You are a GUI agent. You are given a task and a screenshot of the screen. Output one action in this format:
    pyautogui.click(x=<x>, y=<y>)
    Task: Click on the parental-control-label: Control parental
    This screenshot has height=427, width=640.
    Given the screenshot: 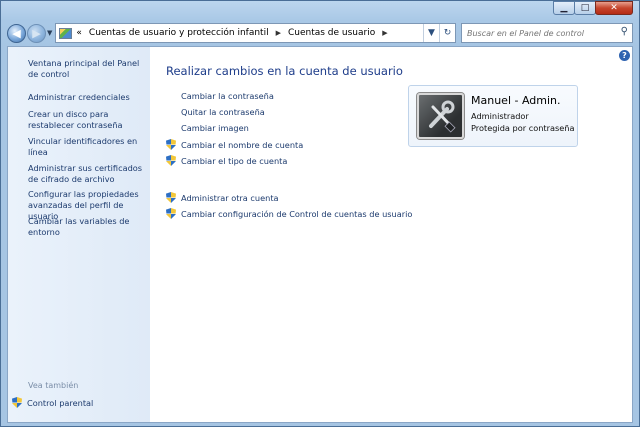 What is the action you would take?
    pyautogui.click(x=60, y=403)
    